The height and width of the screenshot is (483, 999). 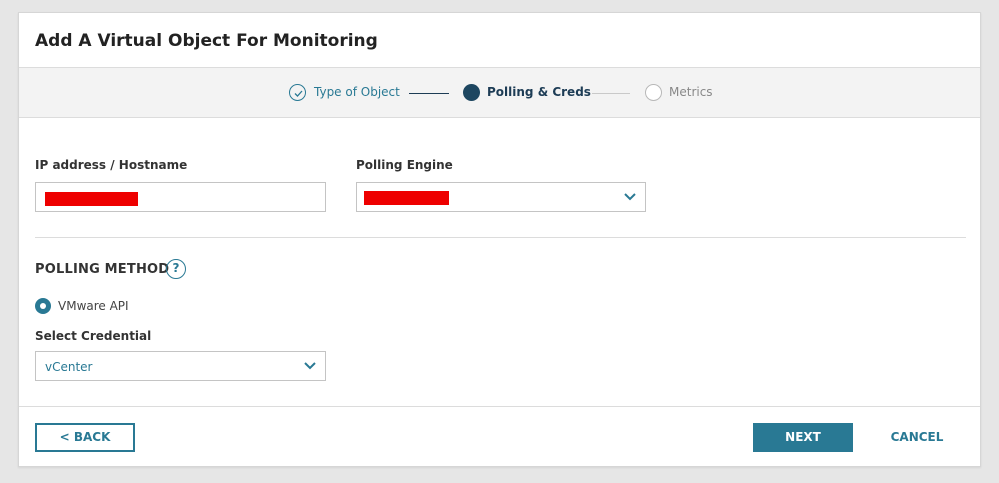 What do you see at coordinates (43, 306) in the screenshot?
I see `vmware-api-radio` at bounding box center [43, 306].